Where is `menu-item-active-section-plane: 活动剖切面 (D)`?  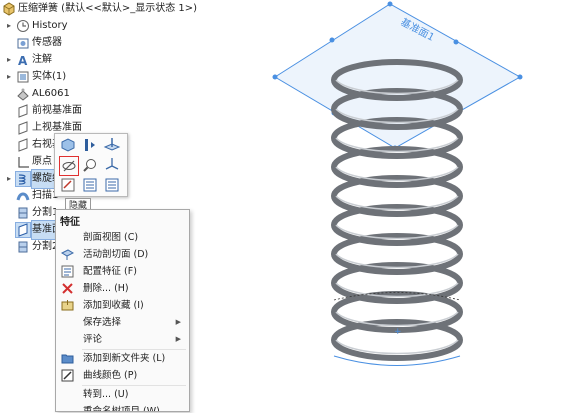
menu-item-active-section-plane: 活动剖切面 (D) is located at coordinates (122, 254).